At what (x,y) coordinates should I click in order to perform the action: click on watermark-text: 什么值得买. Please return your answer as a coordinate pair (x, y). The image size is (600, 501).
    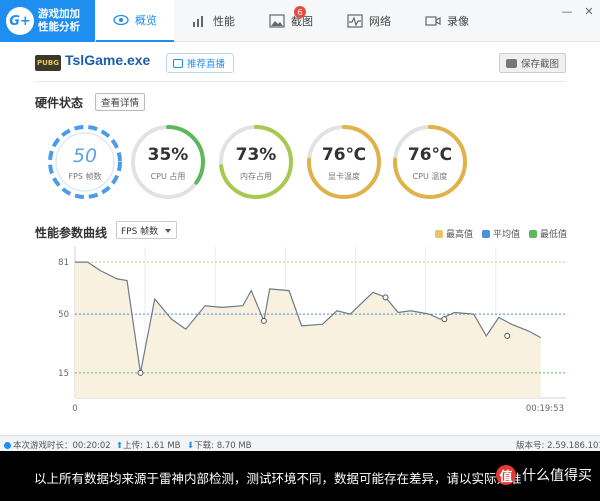
    Looking at the image, I should click on (557, 476).